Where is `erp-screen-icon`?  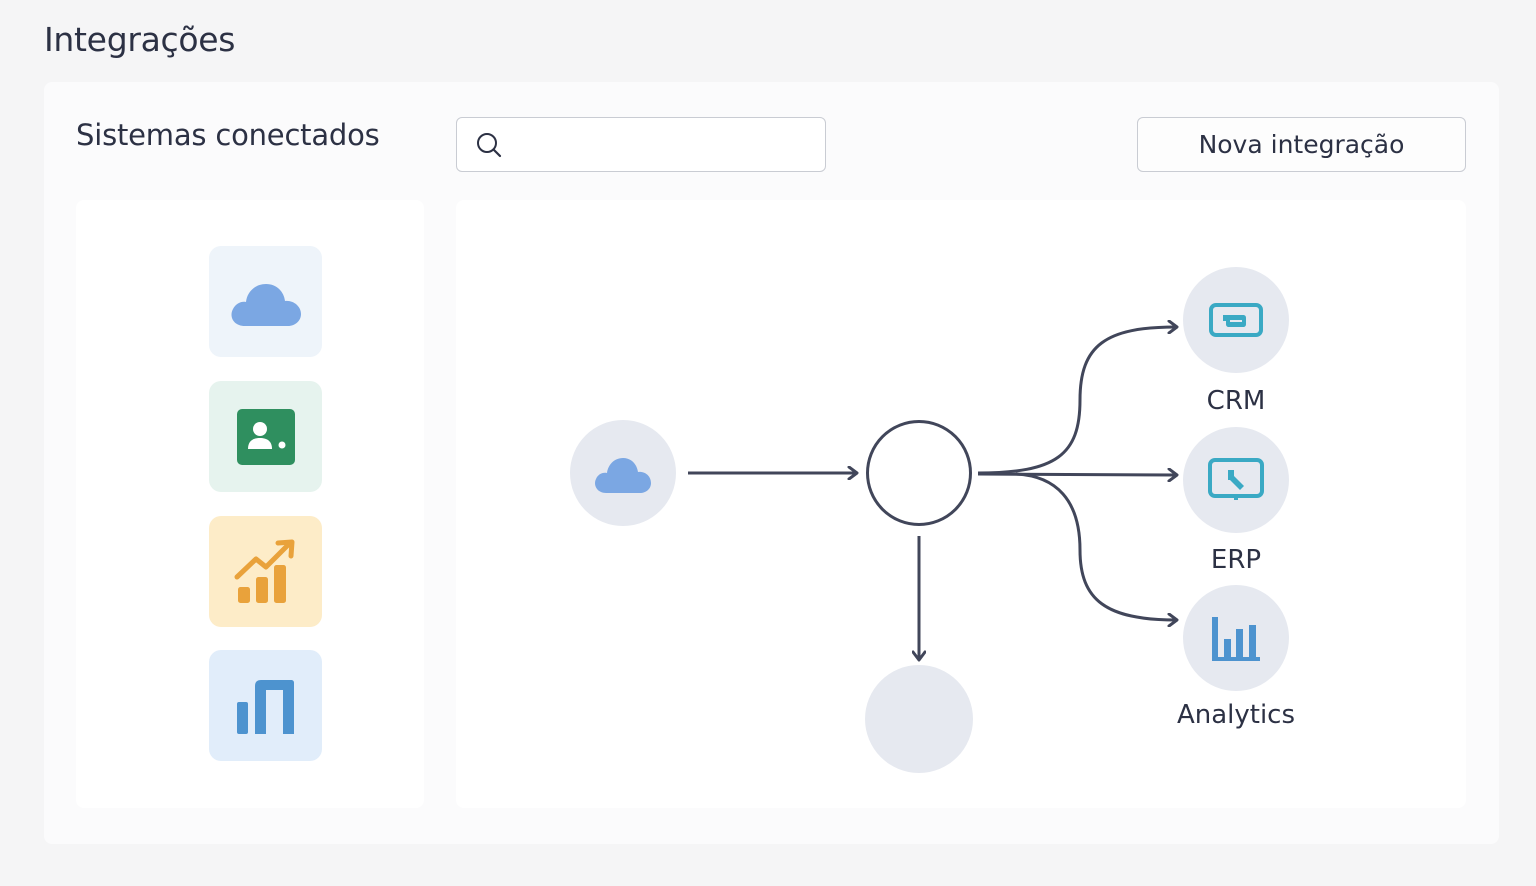
erp-screen-icon is located at coordinates (1236, 479).